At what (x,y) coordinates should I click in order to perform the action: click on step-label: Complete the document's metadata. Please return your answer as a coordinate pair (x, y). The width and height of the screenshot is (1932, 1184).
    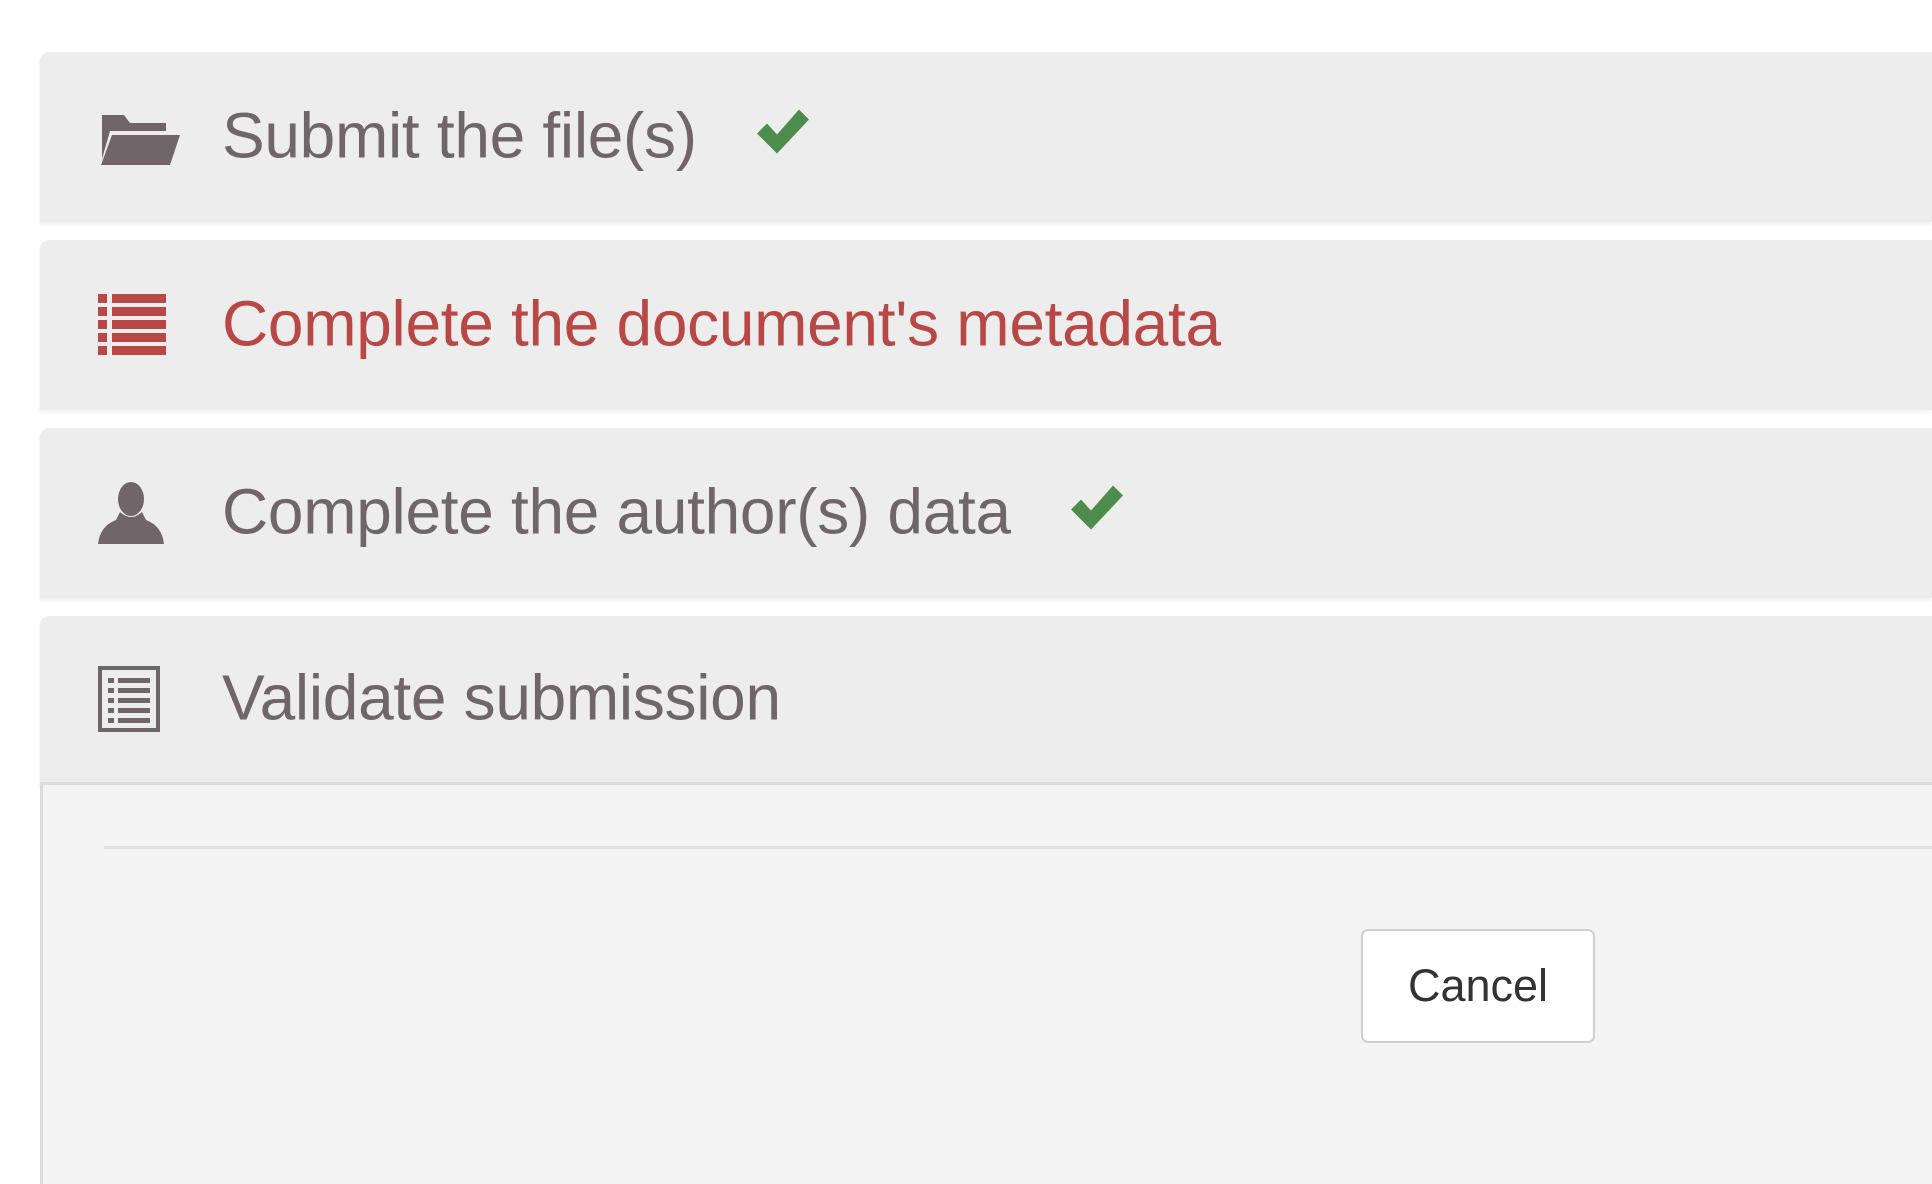
    Looking at the image, I should click on (721, 323).